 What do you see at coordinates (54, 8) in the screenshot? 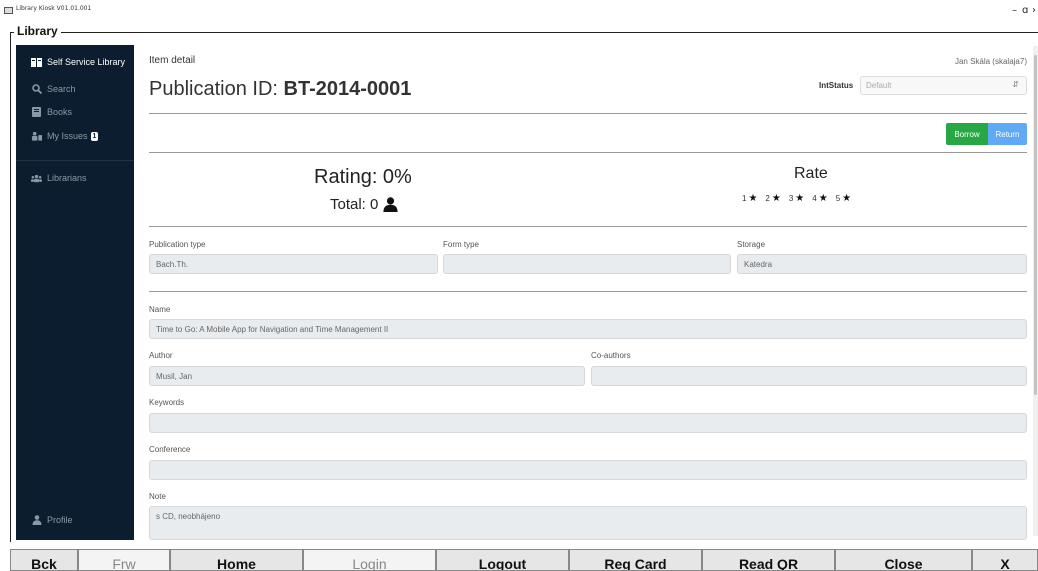
I see `window-title: Library Kiosk V01.01.001` at bounding box center [54, 8].